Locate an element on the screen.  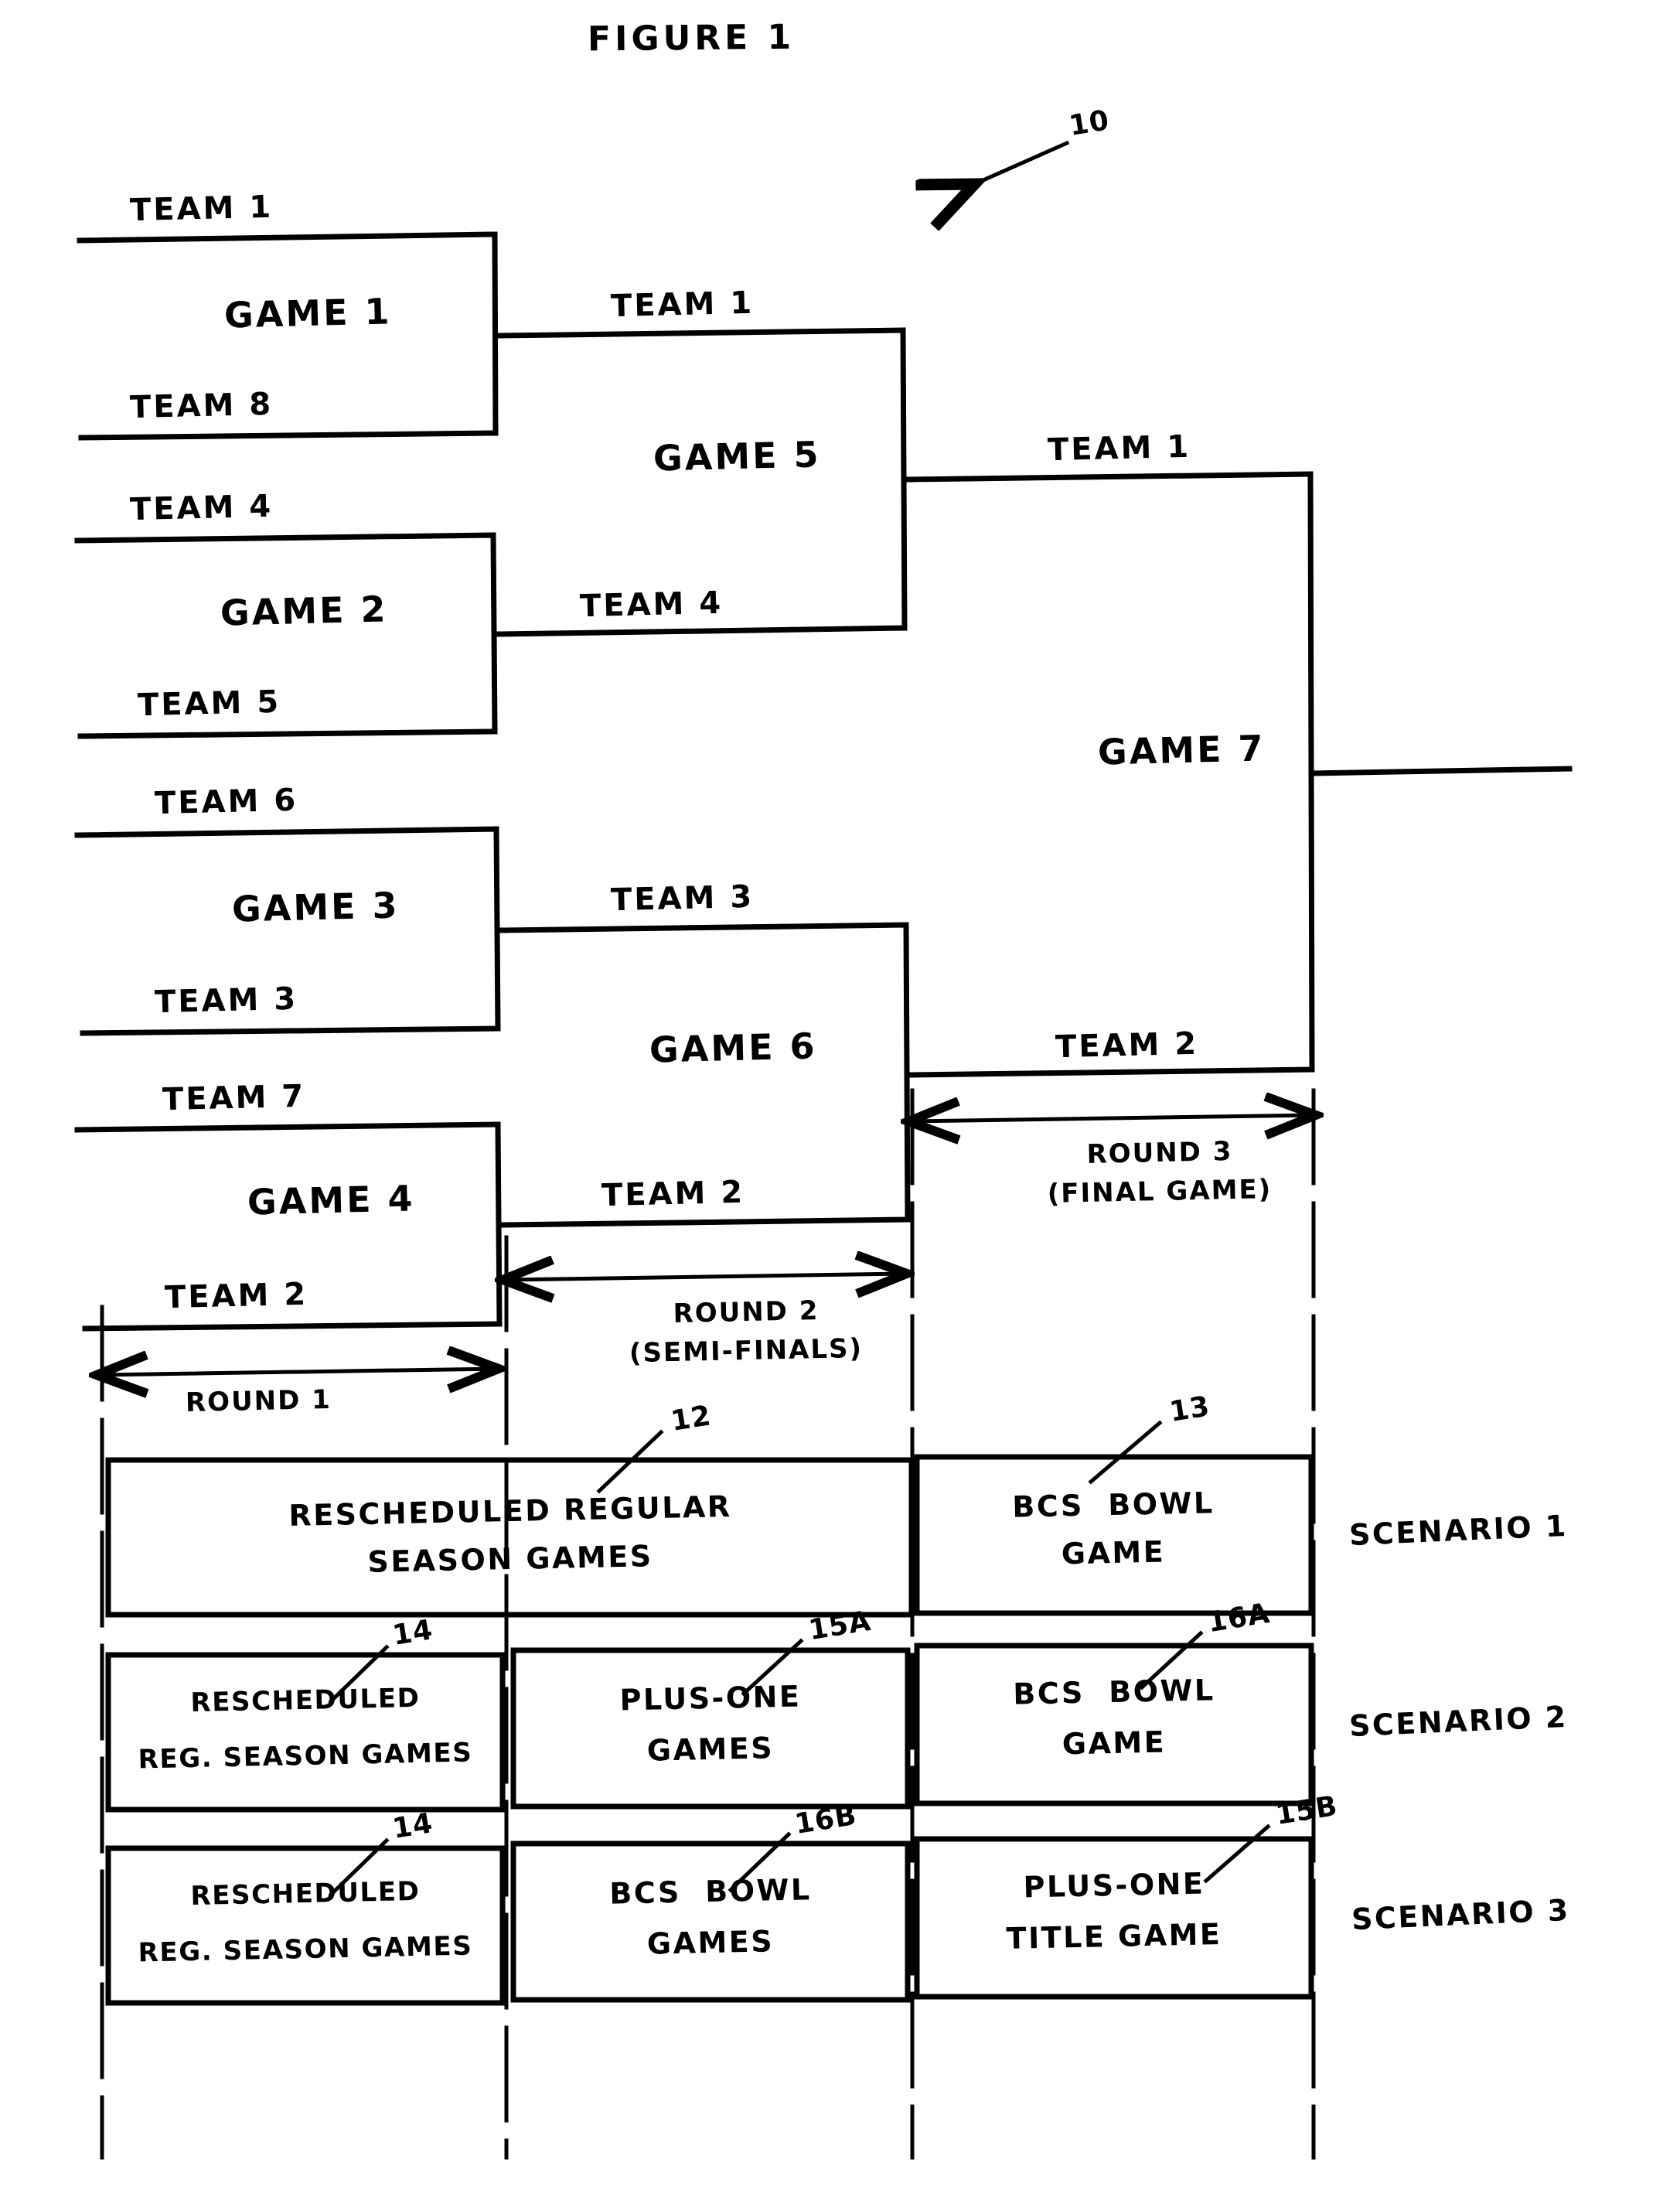
round1-game2-top-team: TEAM 4 is located at coordinates (201, 508).